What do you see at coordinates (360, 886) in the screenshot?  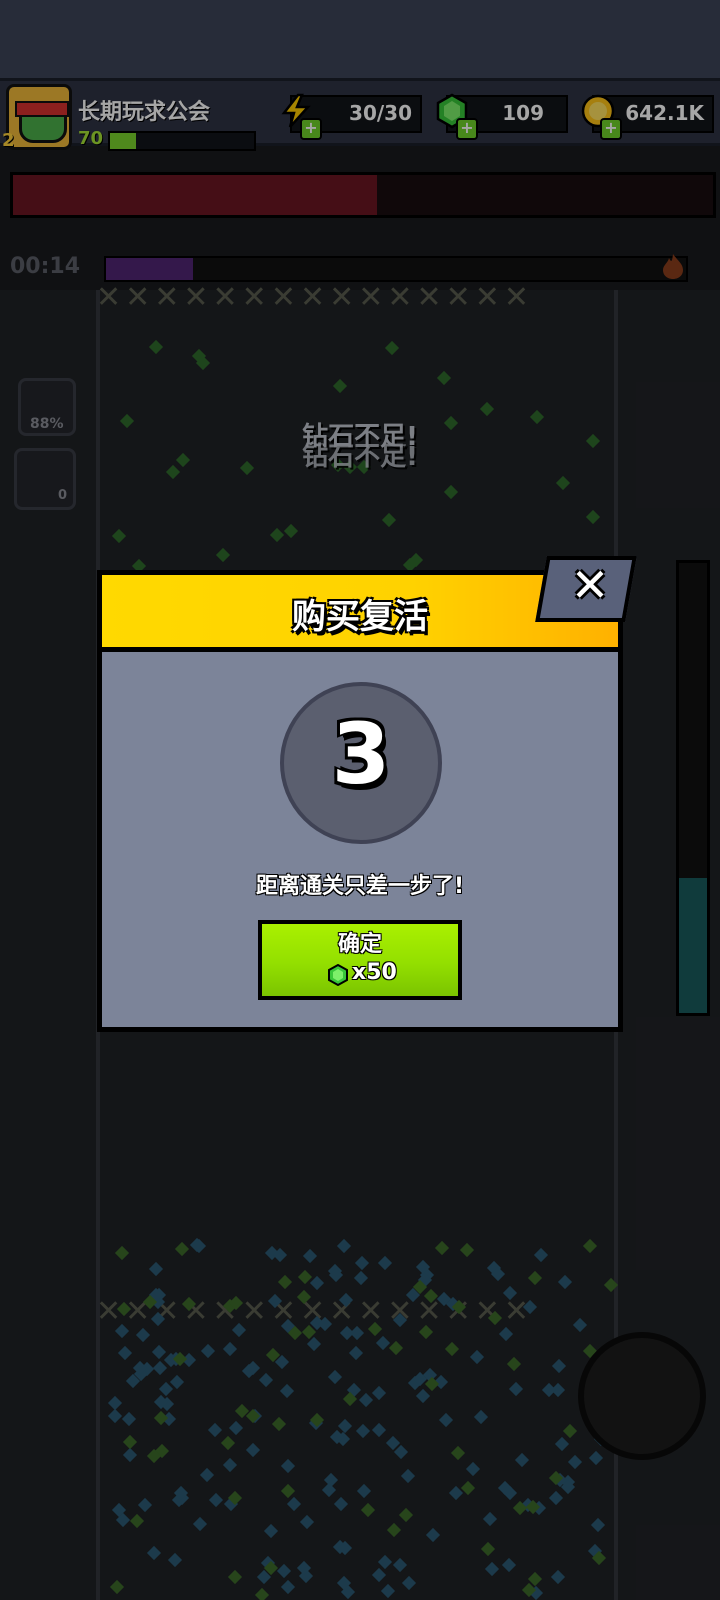 I see `dialog-message: 距离通关只差一步了!` at bounding box center [360, 886].